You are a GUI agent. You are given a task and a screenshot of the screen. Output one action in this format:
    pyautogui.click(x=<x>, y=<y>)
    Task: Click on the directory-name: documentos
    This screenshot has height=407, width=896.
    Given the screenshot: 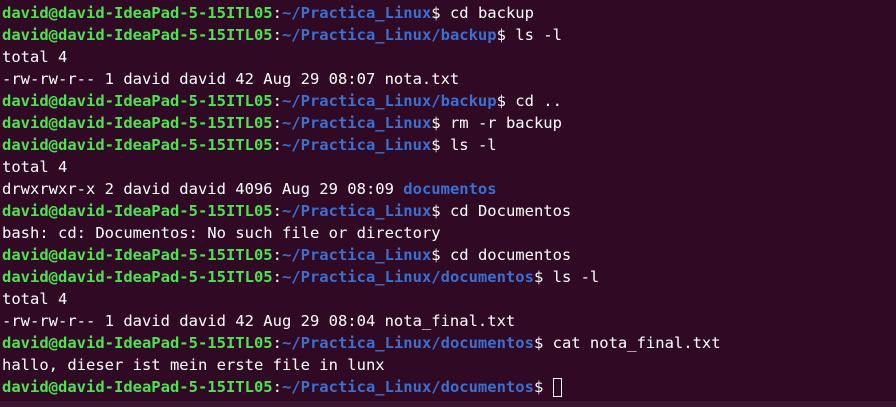 What is the action you would take?
    pyautogui.click(x=450, y=189)
    